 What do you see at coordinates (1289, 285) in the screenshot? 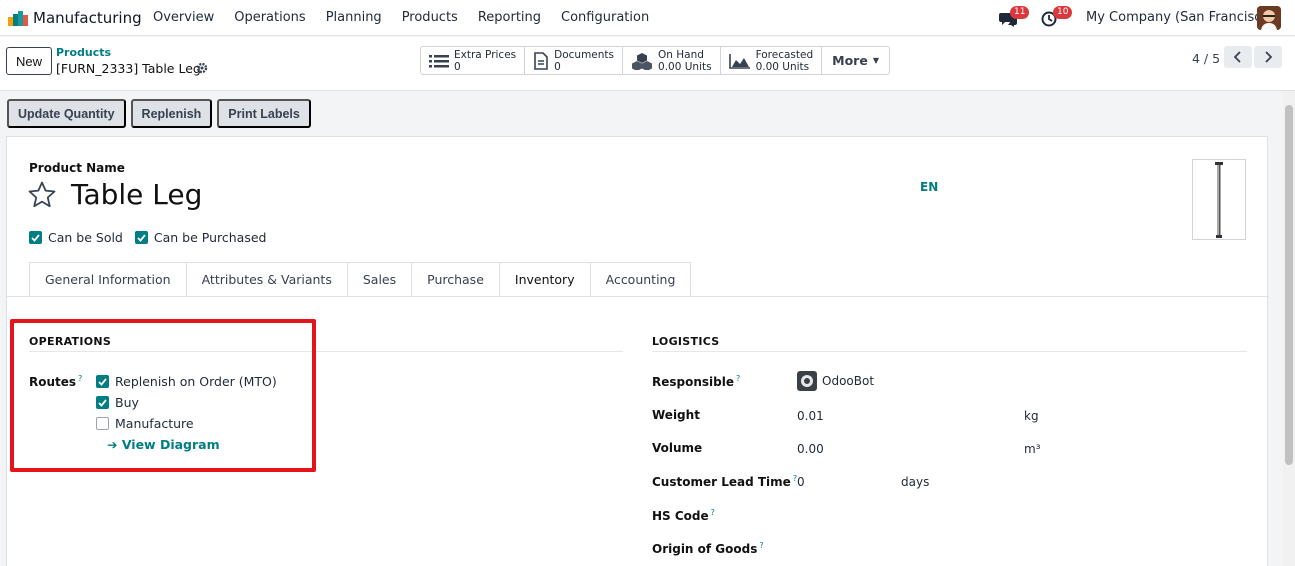
I see `scrollbar-thumb` at bounding box center [1289, 285].